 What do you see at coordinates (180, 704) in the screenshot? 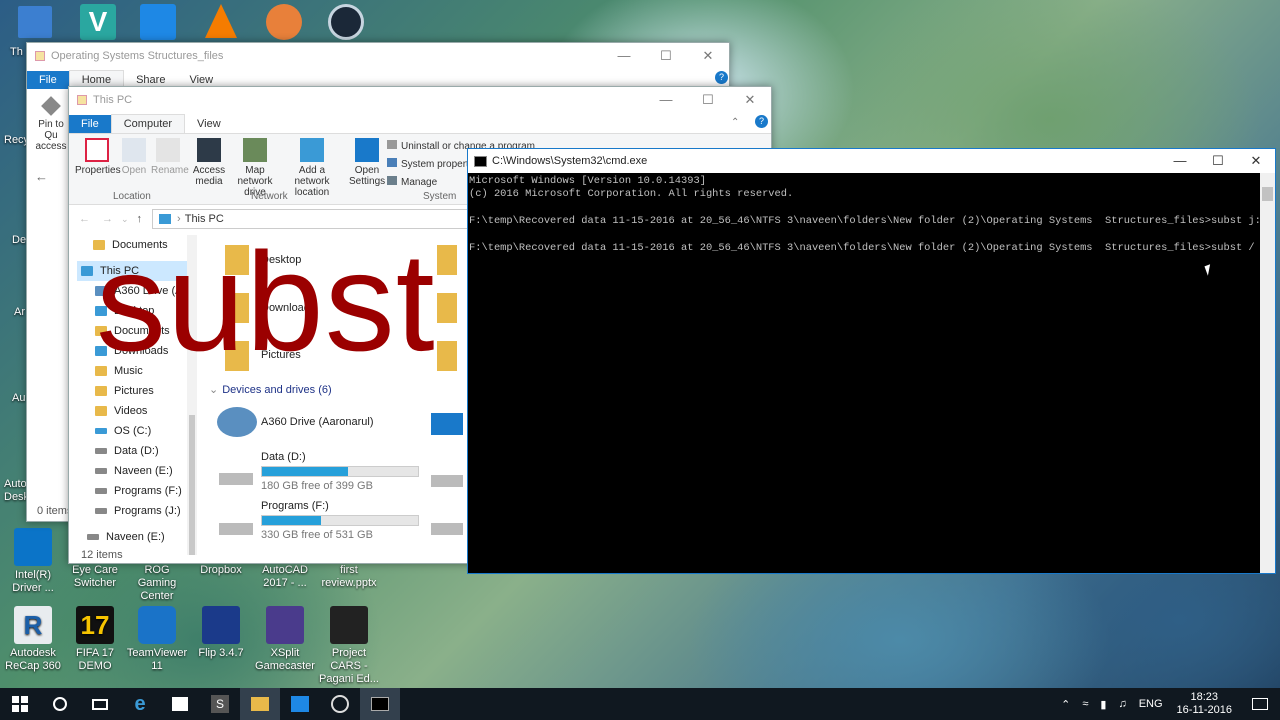
I see `taskbar-store` at bounding box center [180, 704].